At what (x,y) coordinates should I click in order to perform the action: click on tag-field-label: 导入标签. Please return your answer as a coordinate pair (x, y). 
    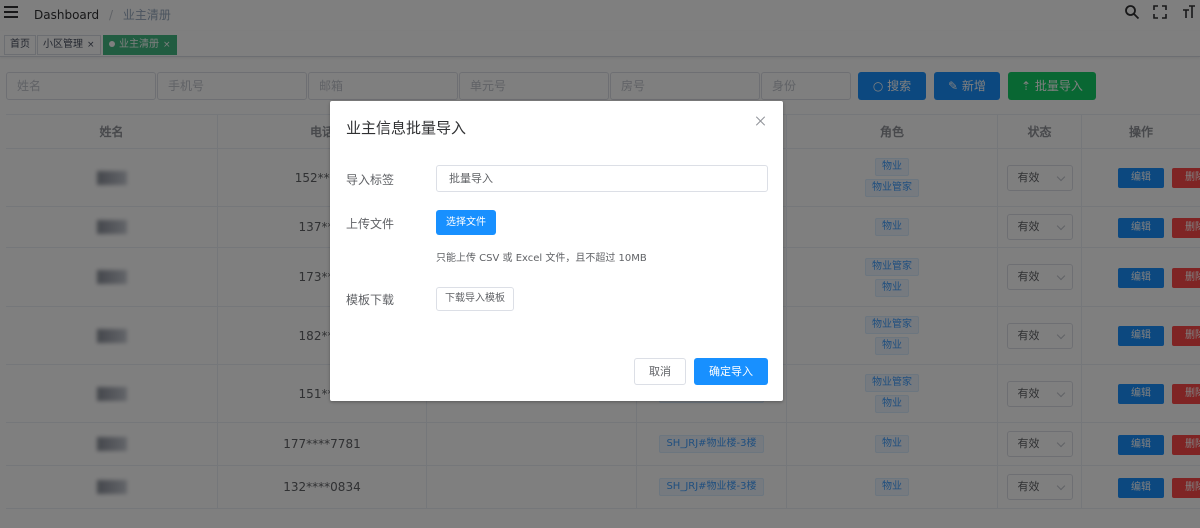
    Looking at the image, I should click on (370, 180).